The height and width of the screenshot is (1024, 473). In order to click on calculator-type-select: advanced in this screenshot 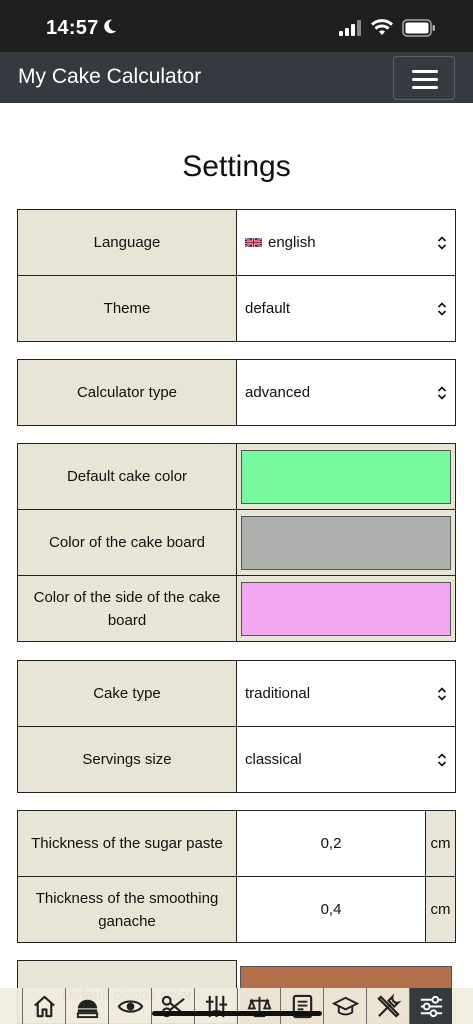, I will do `click(346, 392)`.